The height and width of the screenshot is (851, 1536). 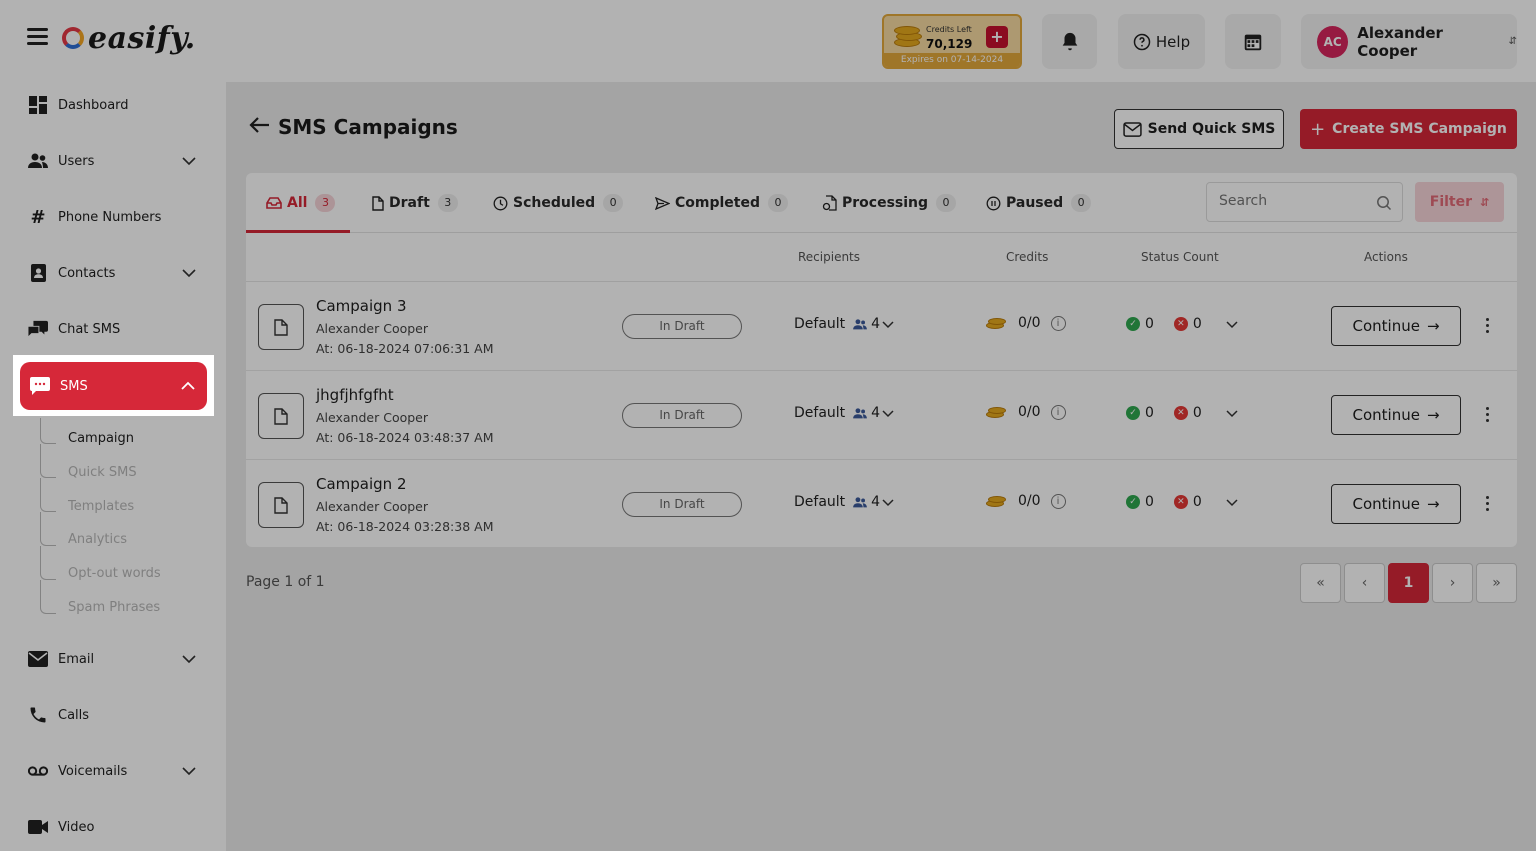 What do you see at coordinates (259, 125) in the screenshot?
I see `back-arrow-icon` at bounding box center [259, 125].